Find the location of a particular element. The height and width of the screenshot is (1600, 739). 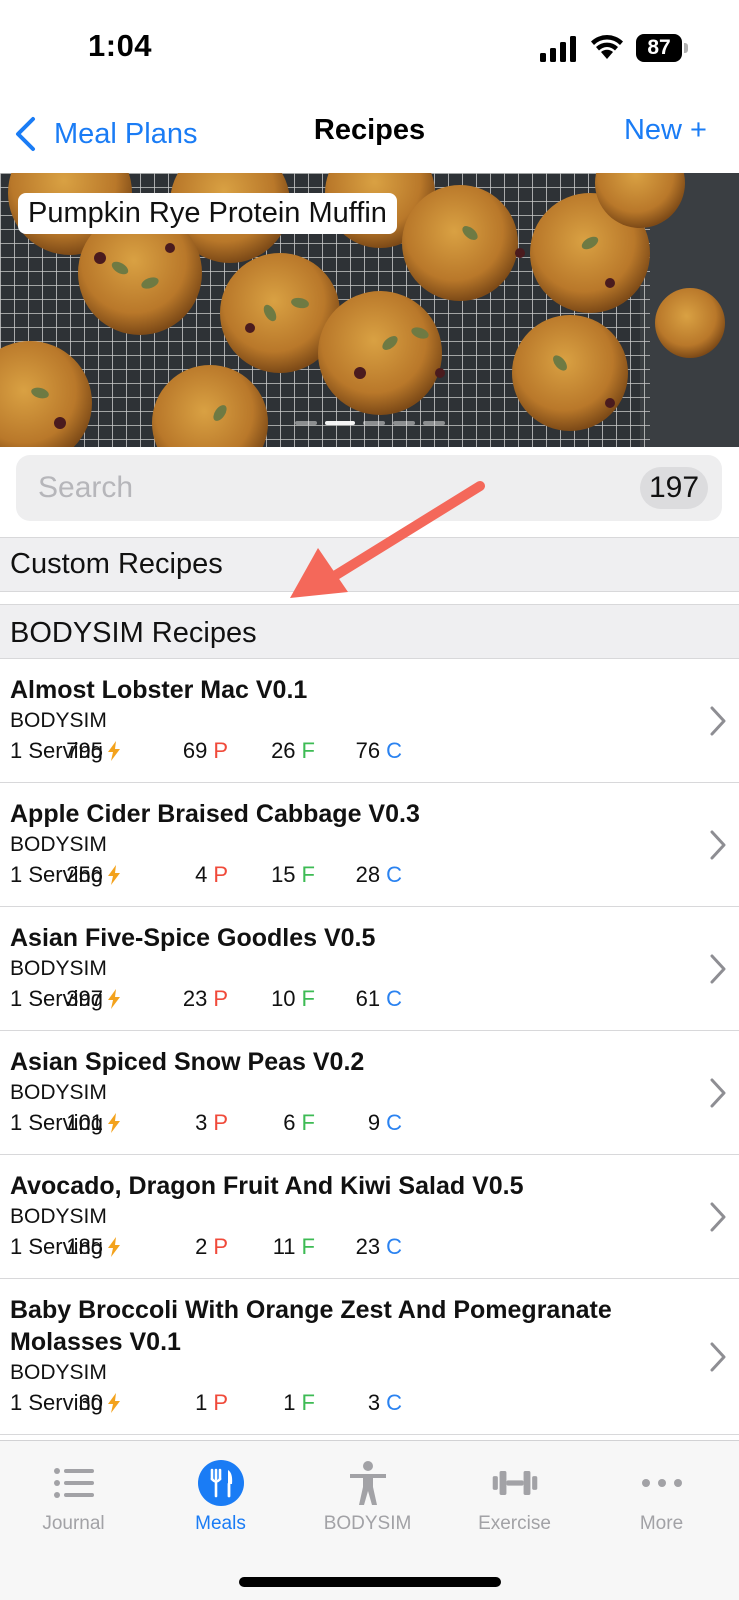

page-dot-active is located at coordinates (339, 423).